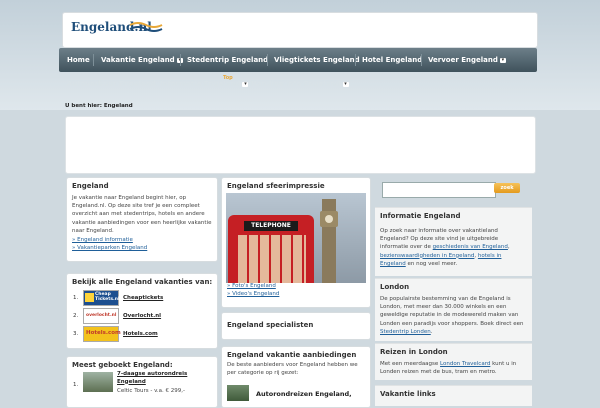 The image size is (600, 408). Describe the element at coordinates (109, 248) in the screenshot. I see `engeland-link-vakantieparken: » Vakantieparken Engeland` at that location.